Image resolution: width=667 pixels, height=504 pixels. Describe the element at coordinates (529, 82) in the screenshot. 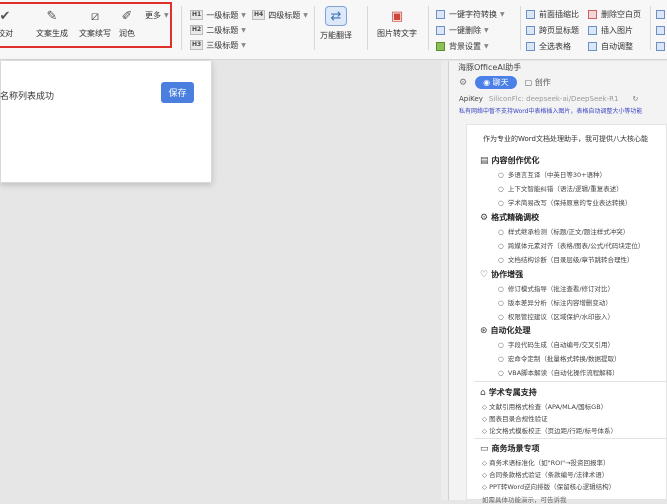

I see `create-icon: ▢` at that location.